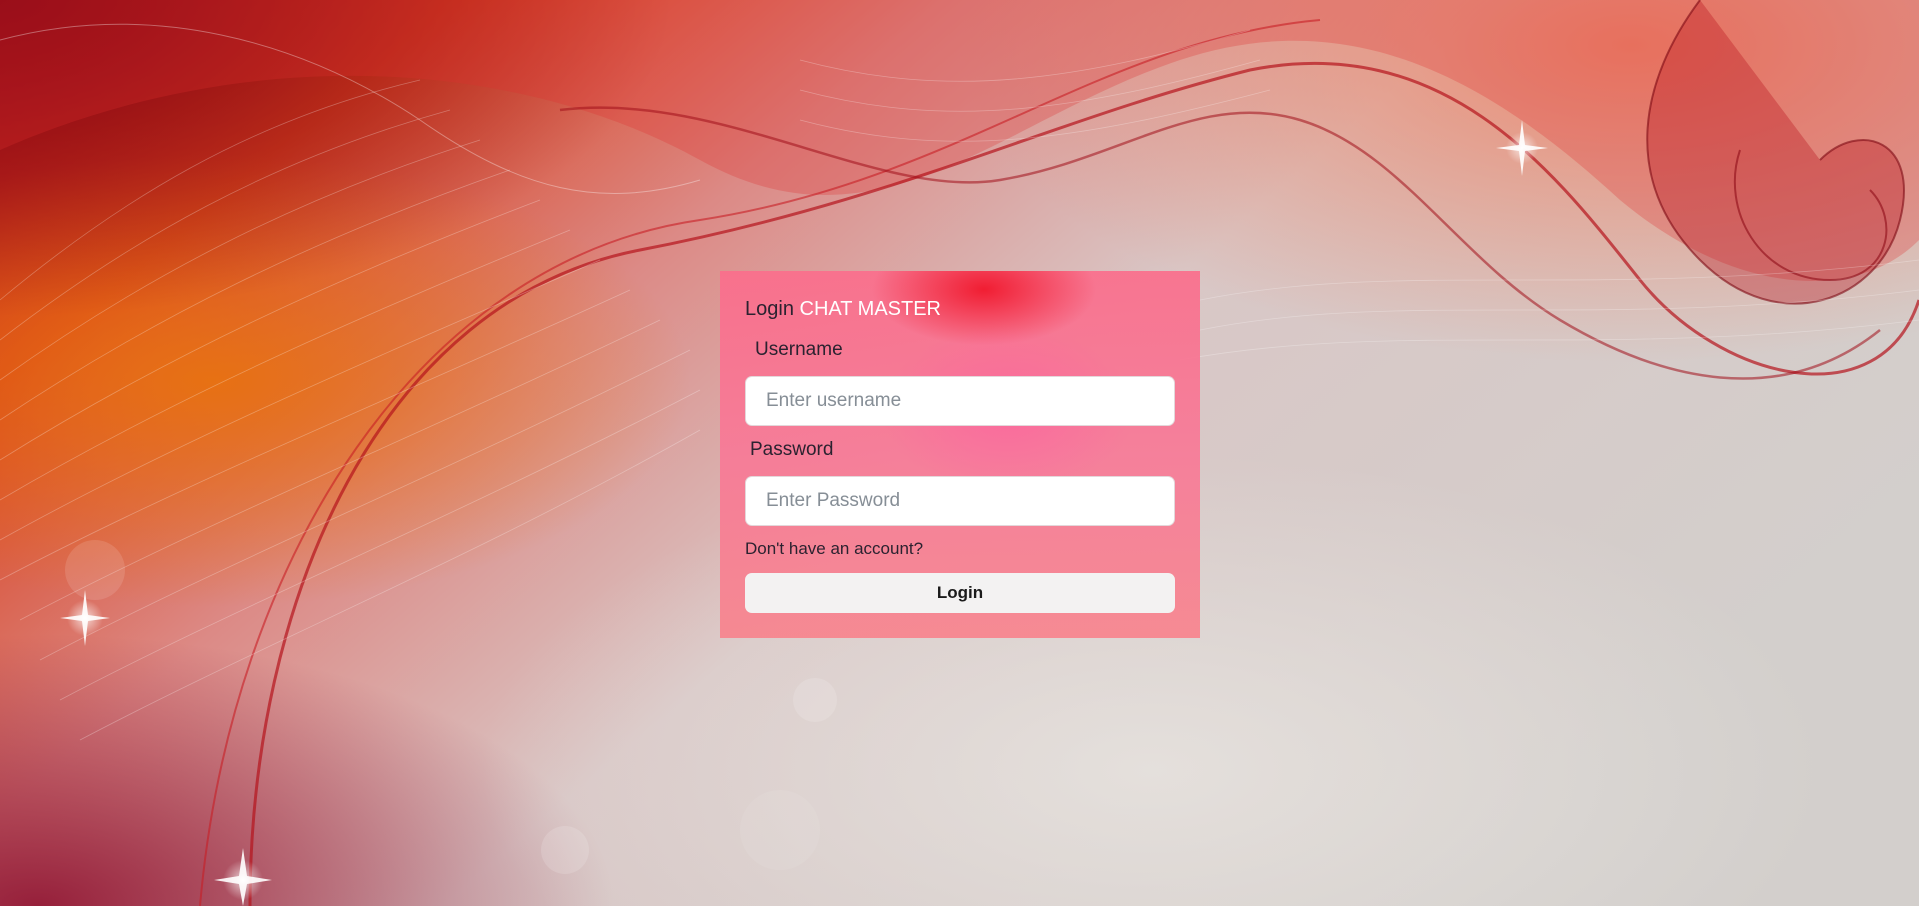 This screenshot has width=1919, height=906. What do you see at coordinates (870, 309) in the screenshot?
I see `brand-name: CHAT MASTER` at bounding box center [870, 309].